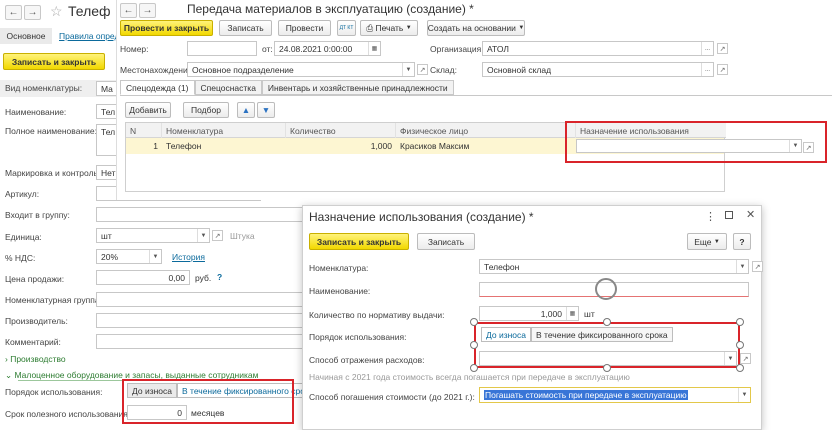  Describe the element at coordinates (201, 299) in the screenshot. I see `nomgroup-field` at that location.